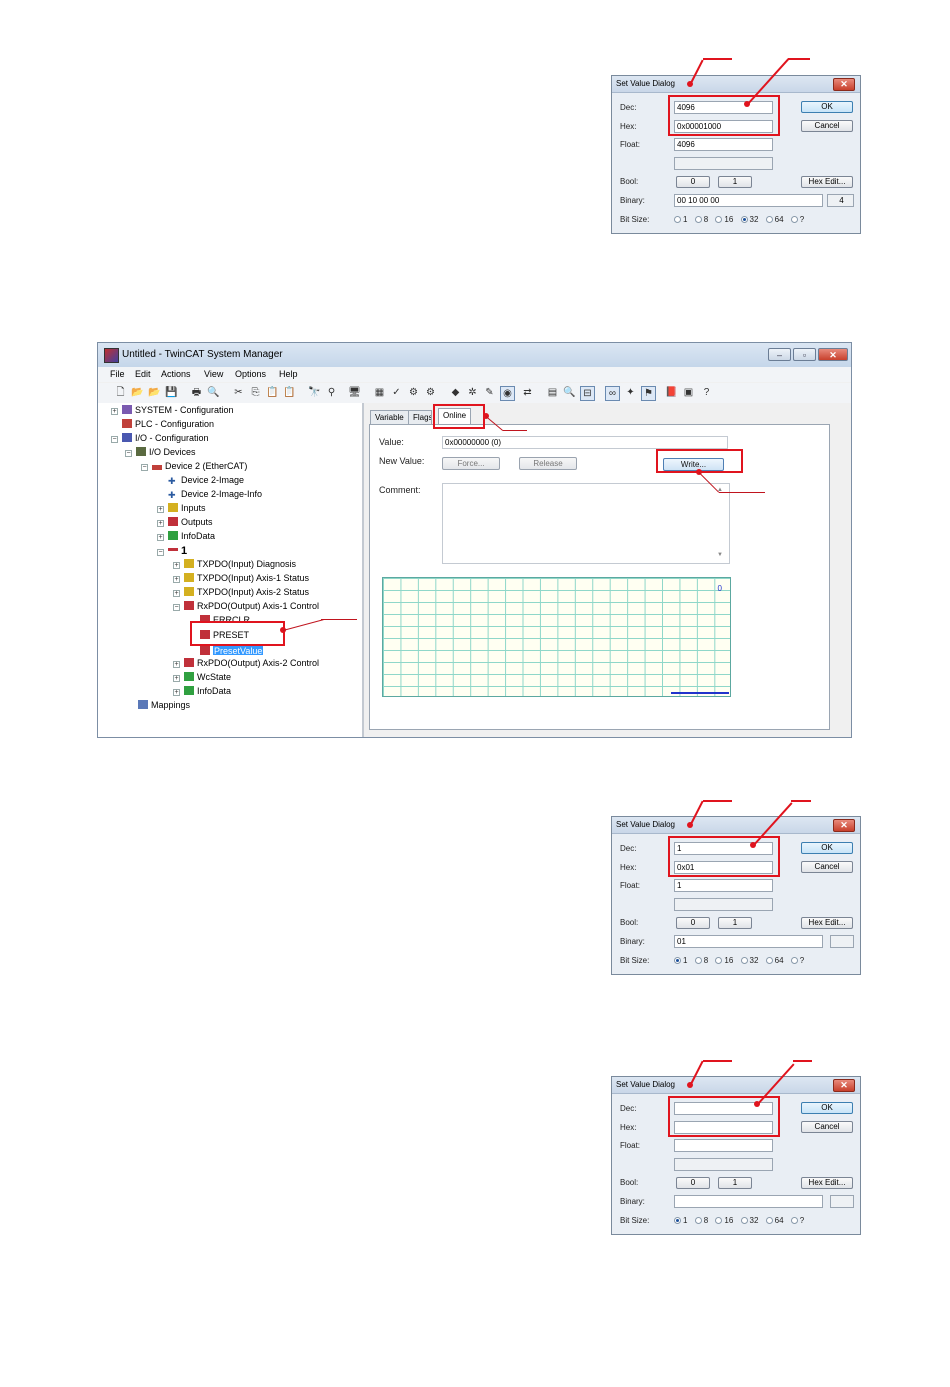 This screenshot has height=1387, width=950. Describe the element at coordinates (250, 374) in the screenshot. I see `menu-options: Options` at that location.